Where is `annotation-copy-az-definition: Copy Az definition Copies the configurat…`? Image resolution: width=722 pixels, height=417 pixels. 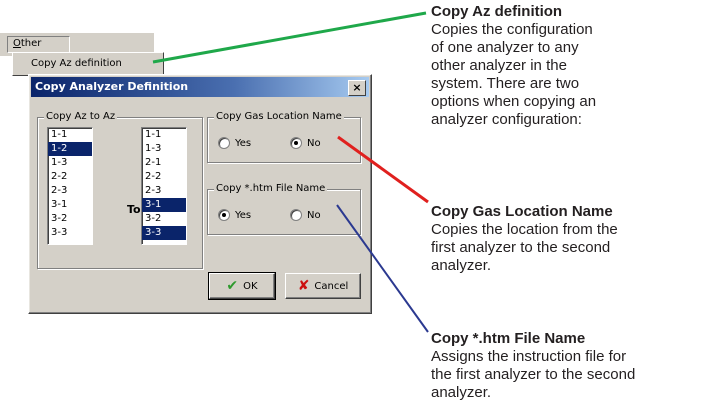
annotation-copy-az-definition: Copy Az definition Copies the configurat… is located at coordinates (513, 66).